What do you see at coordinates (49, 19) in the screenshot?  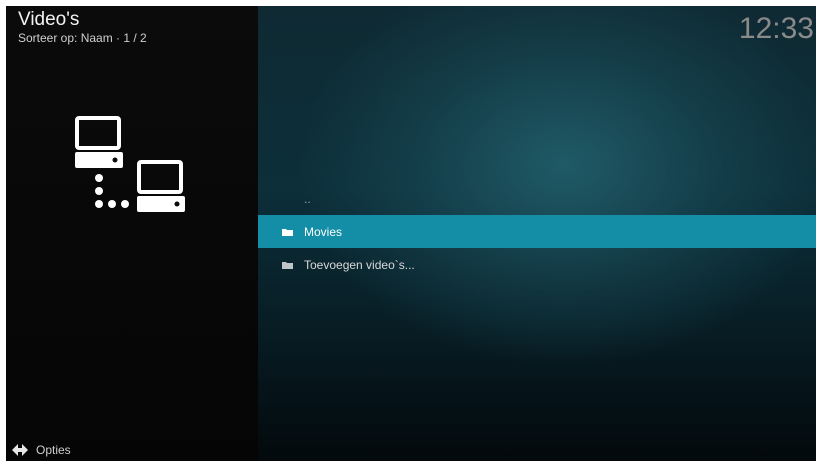 I see `page-title: Video's` at bounding box center [49, 19].